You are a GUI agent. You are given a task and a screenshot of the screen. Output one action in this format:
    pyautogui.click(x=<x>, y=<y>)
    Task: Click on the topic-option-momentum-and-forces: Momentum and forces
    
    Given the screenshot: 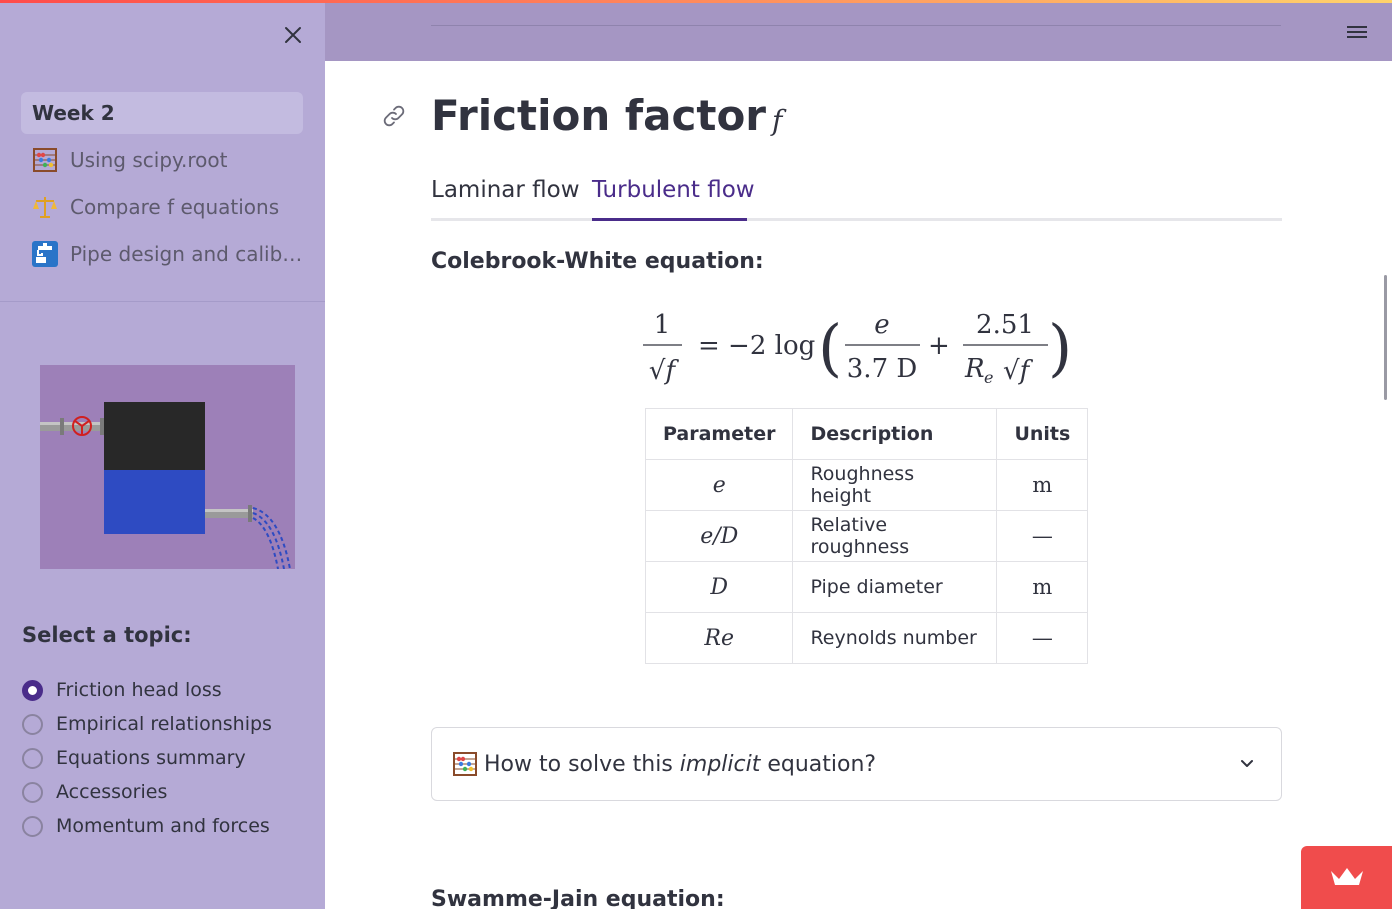 What is the action you would take?
    pyautogui.click(x=147, y=826)
    